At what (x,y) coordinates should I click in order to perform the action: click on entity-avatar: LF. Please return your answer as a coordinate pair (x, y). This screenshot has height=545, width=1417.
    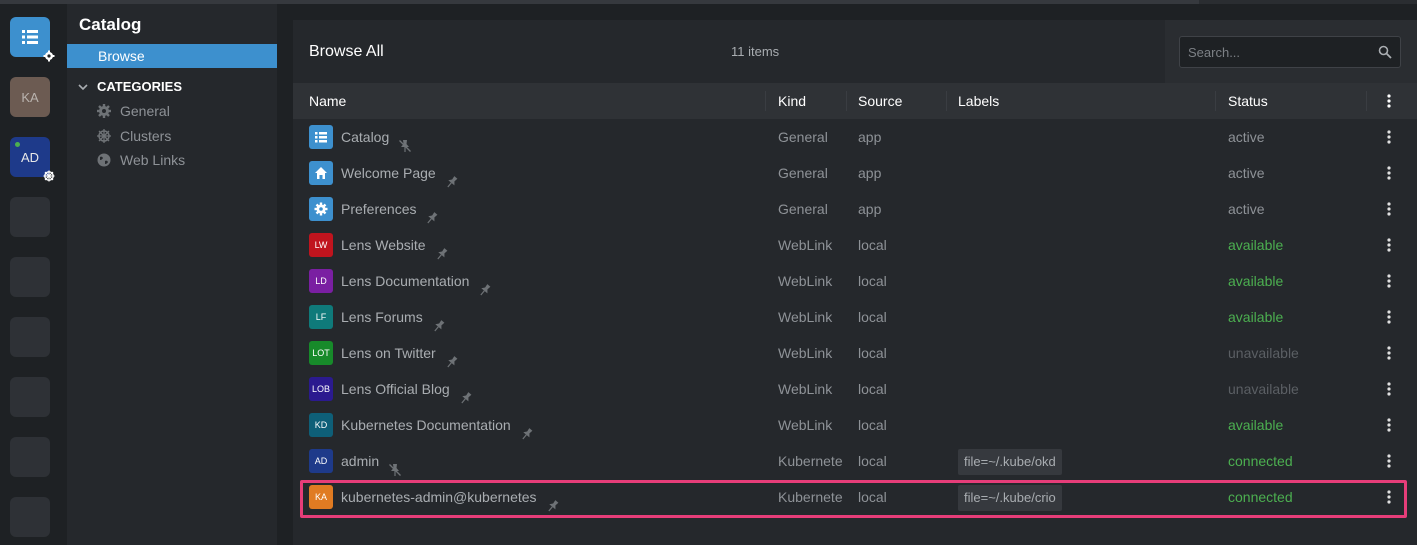
    Looking at the image, I should click on (321, 317).